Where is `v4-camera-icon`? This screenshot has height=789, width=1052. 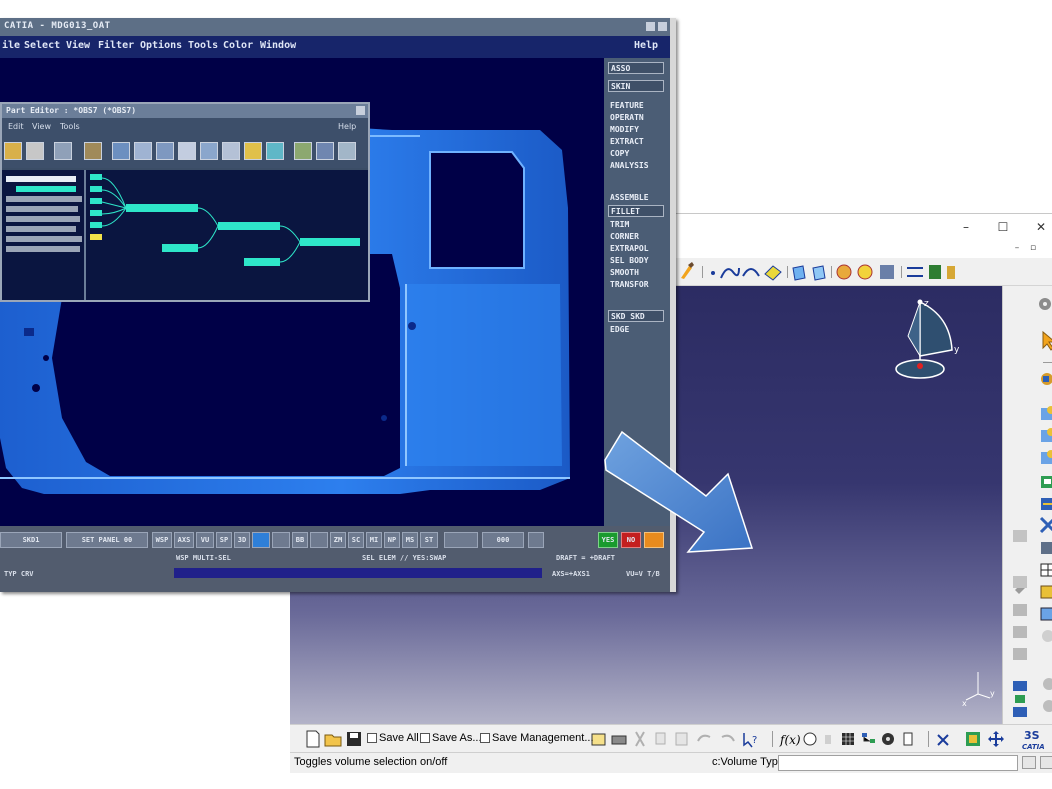 v4-camera-icon is located at coordinates (319, 540).